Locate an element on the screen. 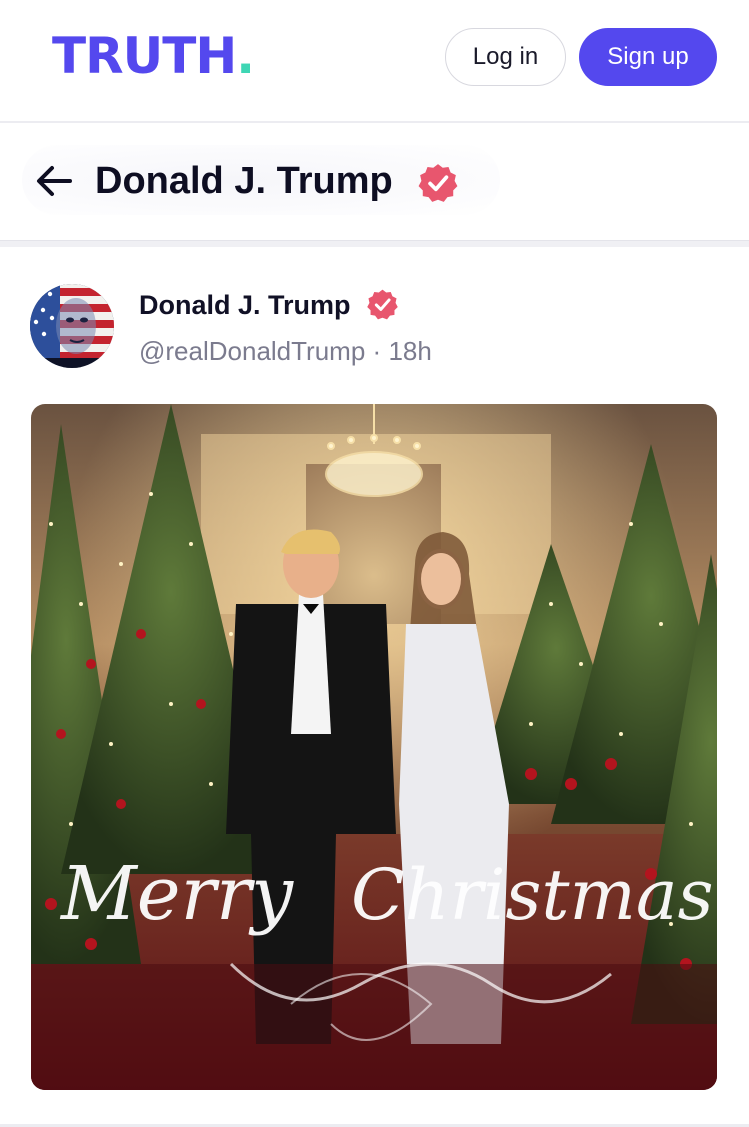 The height and width of the screenshot is (1127, 749). truth-logo: TRUTH. is located at coordinates (153, 56).